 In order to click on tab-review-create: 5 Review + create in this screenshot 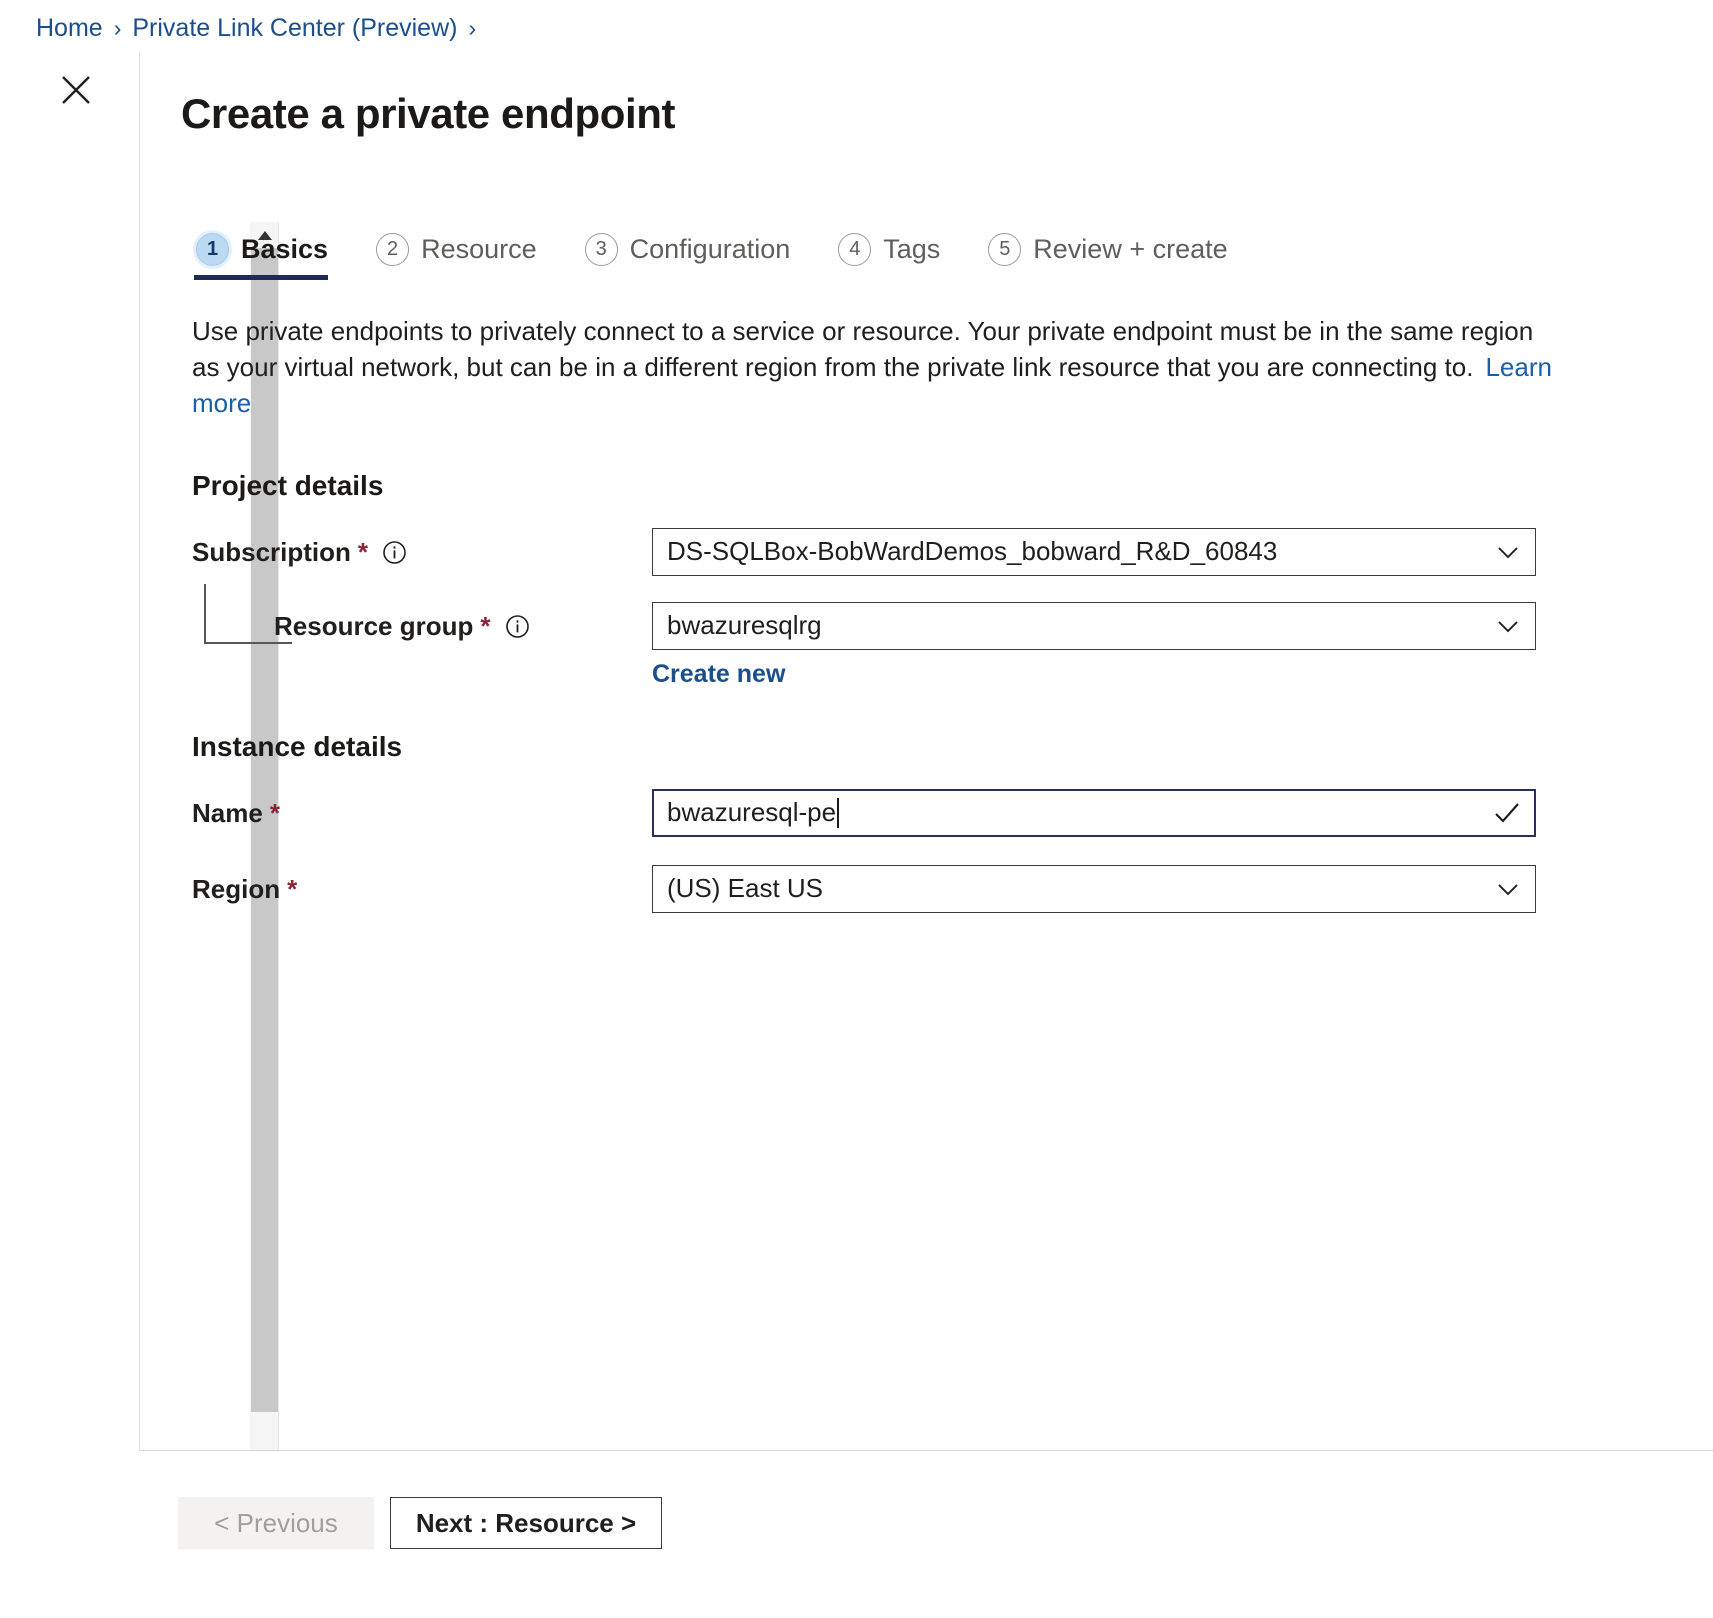, I will do `click(1111, 256)`.